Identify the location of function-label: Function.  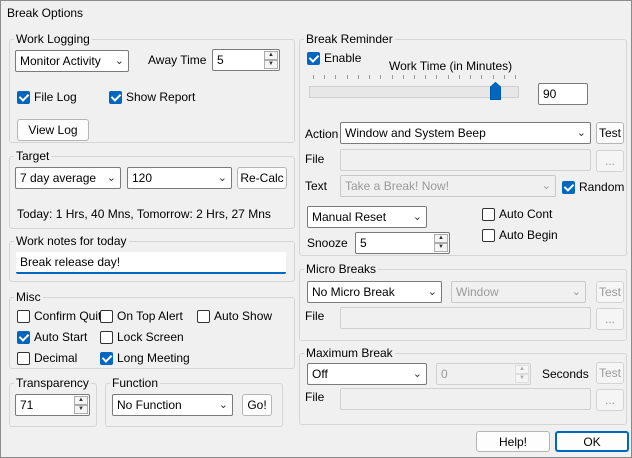
(135, 383).